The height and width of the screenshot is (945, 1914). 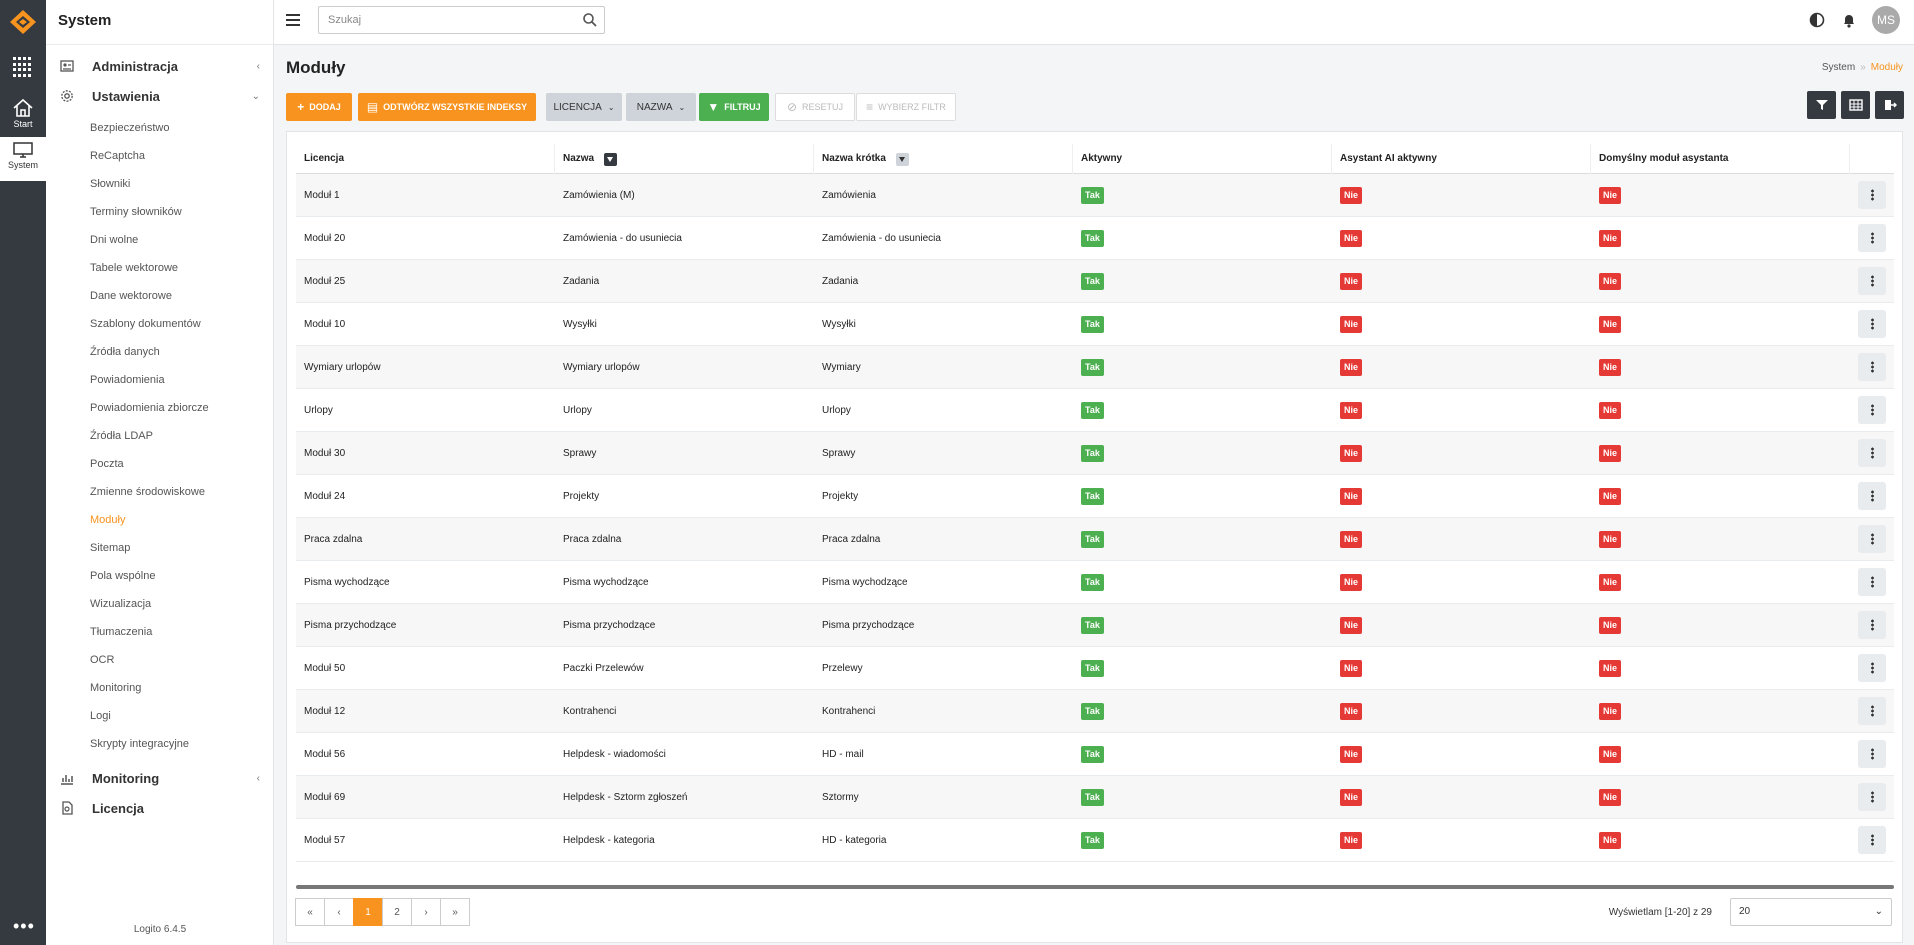 I want to click on page-button: 1, so click(x=368, y=912).